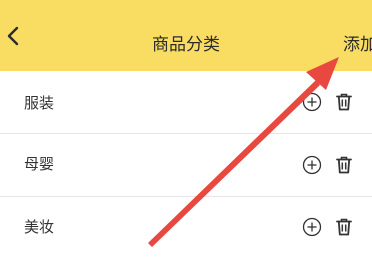 The width and height of the screenshot is (372, 258). I want to click on category-label: 服装, so click(39, 103).